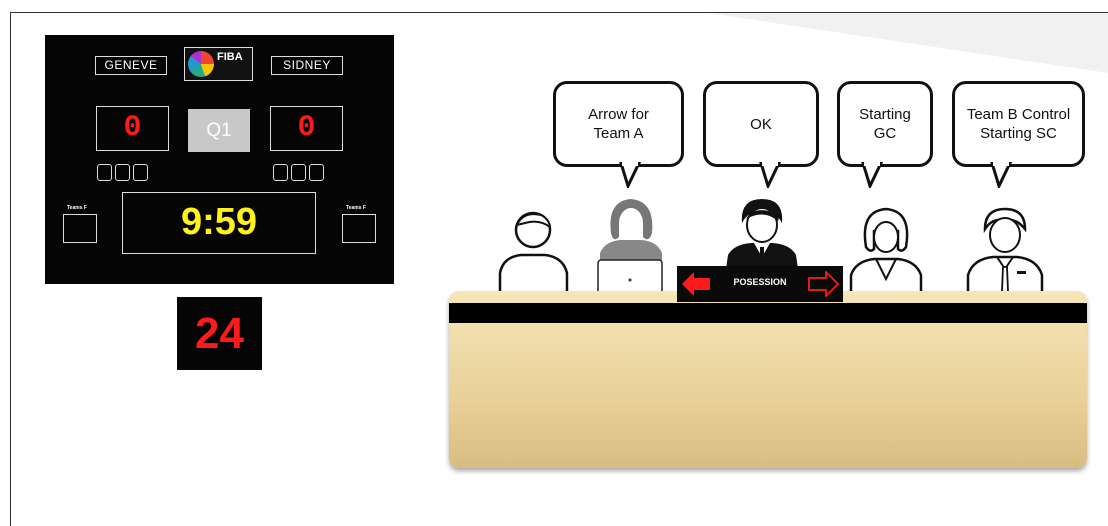 Image resolution: width=1108 pixels, height=526 pixels. Describe the element at coordinates (80, 228) in the screenshot. I see `home-team-fouls-box` at that location.